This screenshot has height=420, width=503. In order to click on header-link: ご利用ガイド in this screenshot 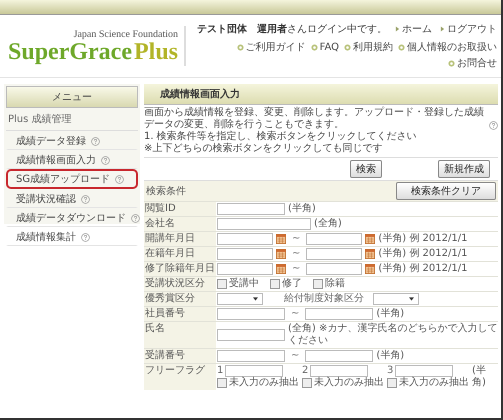, I will do `click(271, 47)`.